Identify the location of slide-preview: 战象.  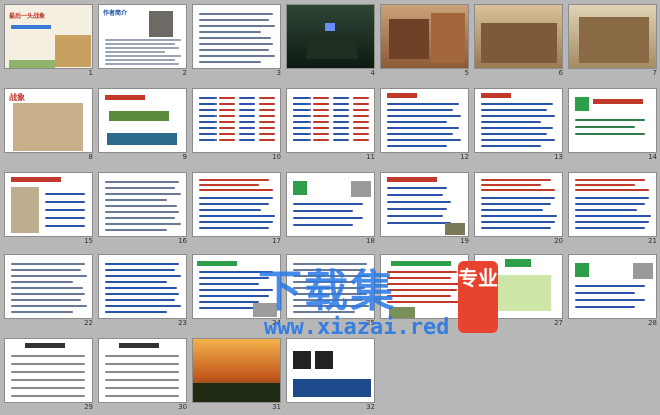
(48, 120).